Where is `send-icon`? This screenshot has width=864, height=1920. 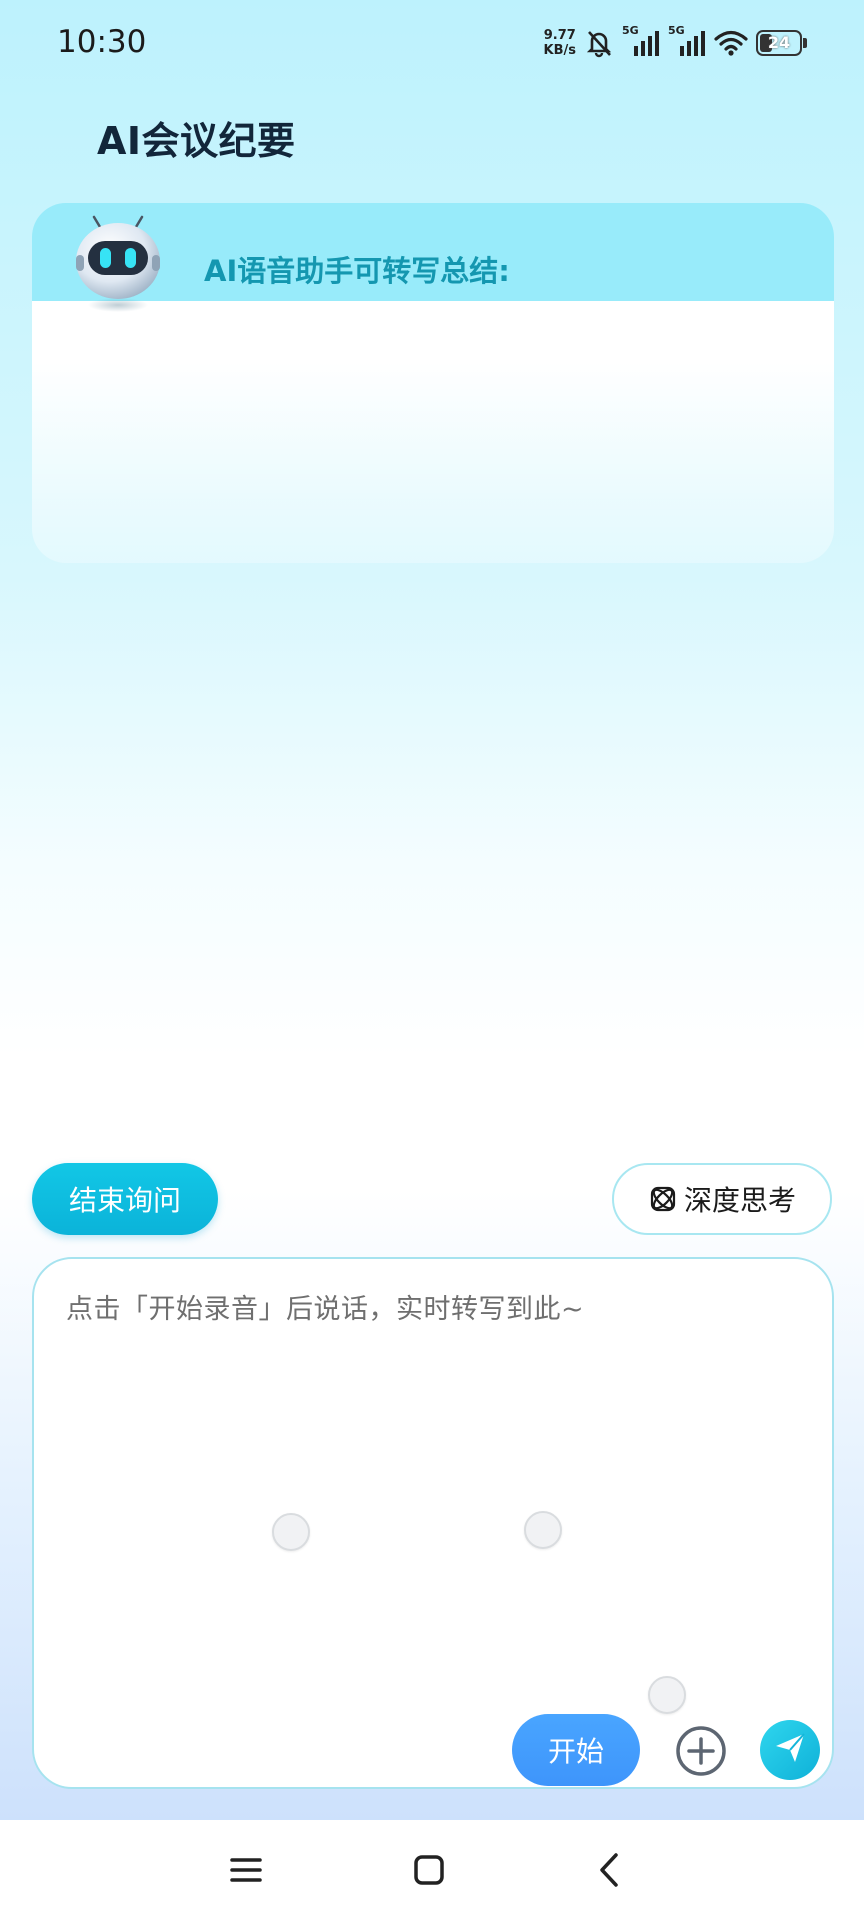 send-icon is located at coordinates (790, 1750).